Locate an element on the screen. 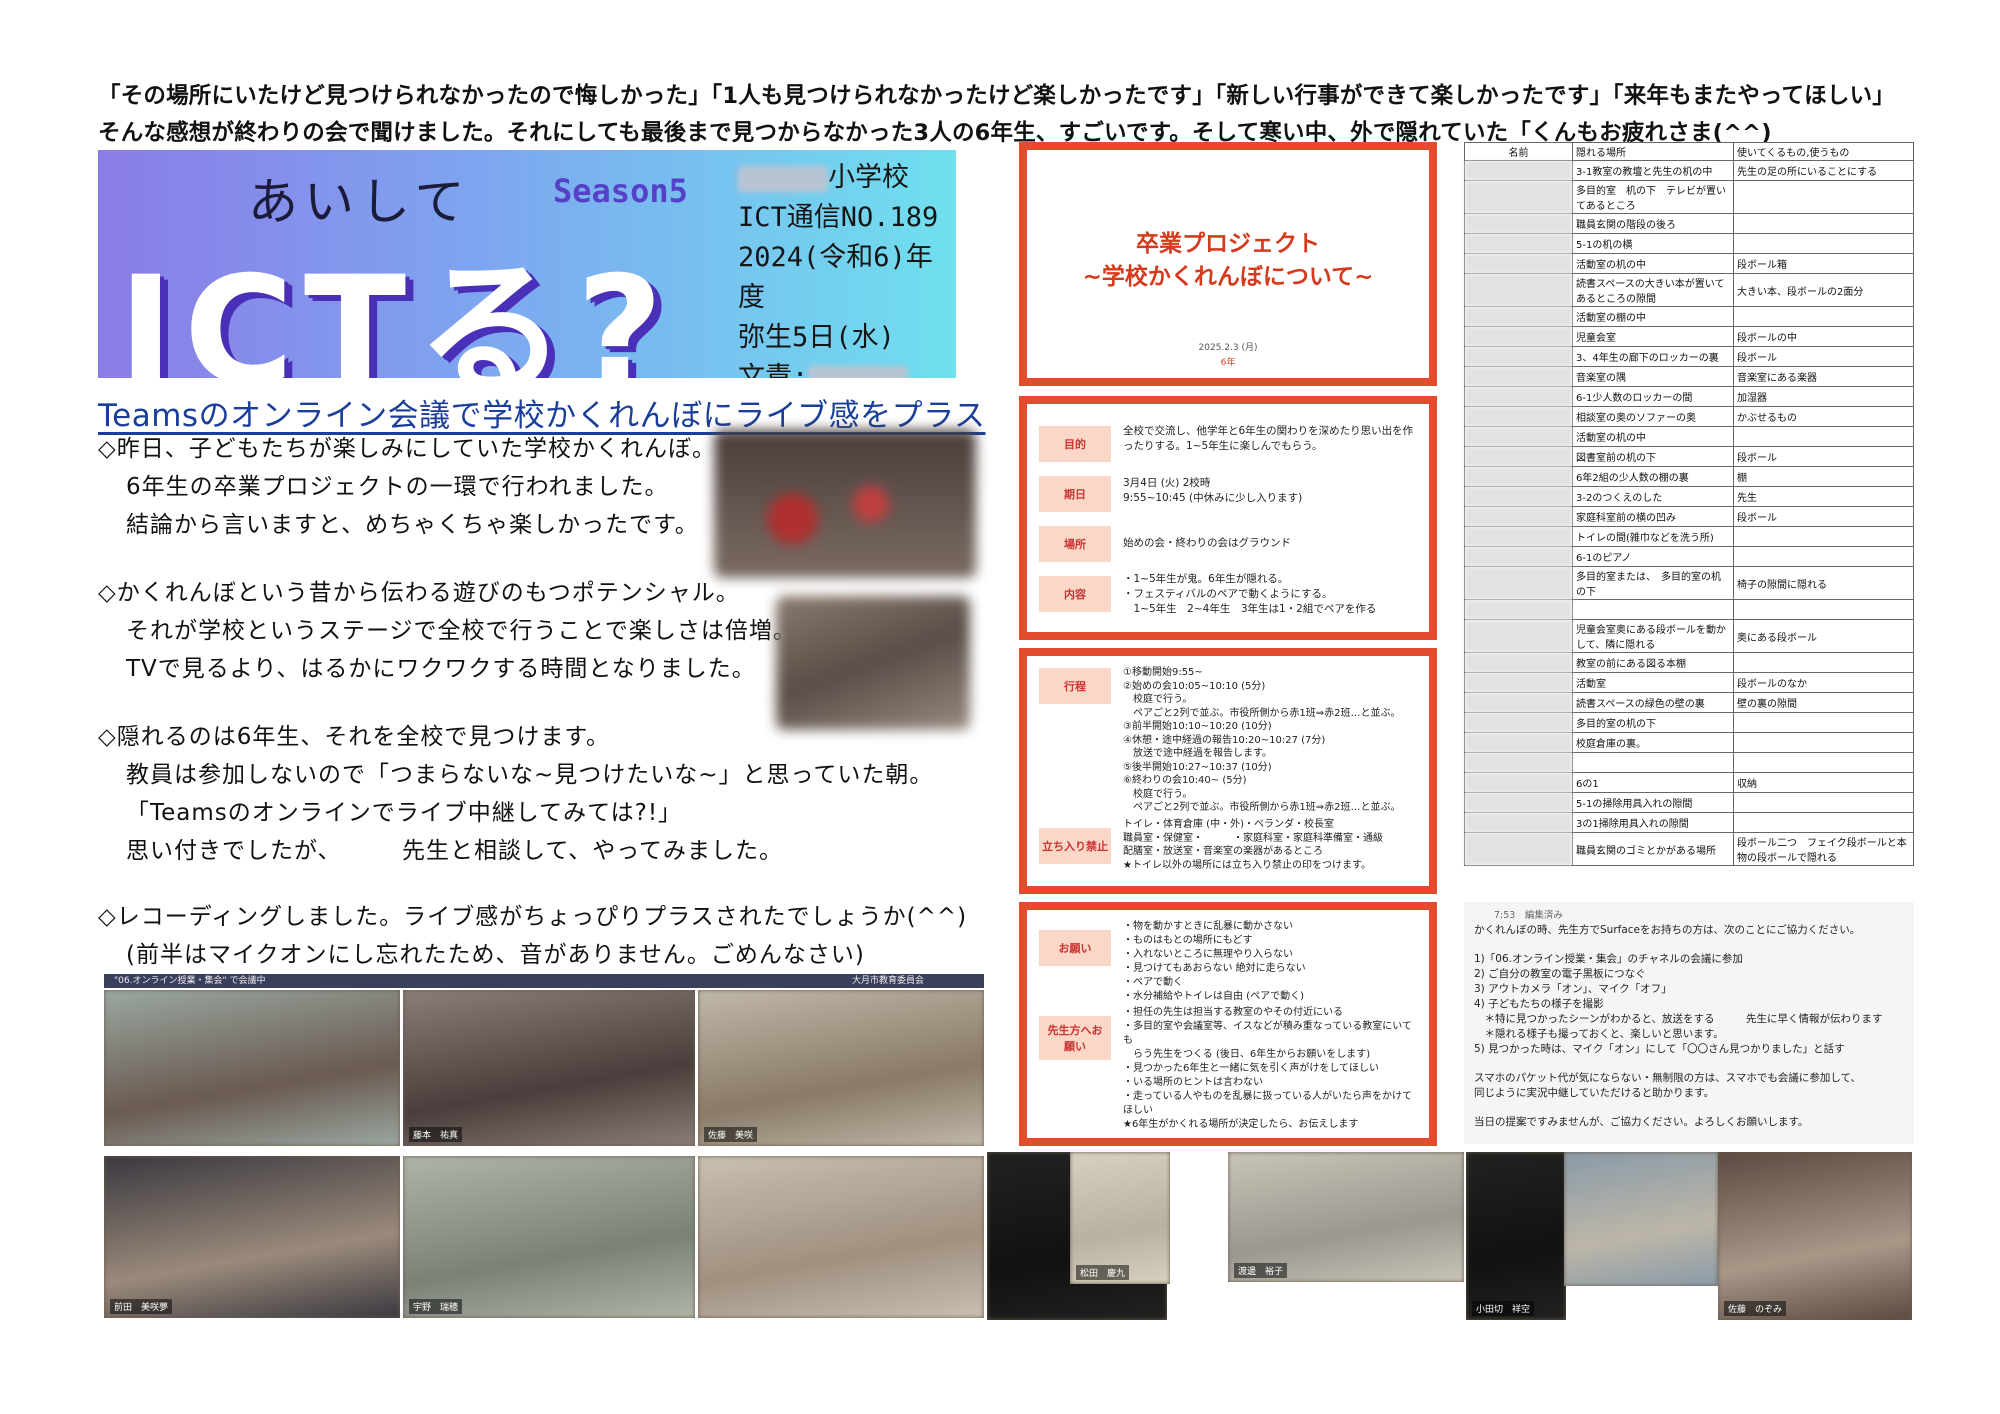 This screenshot has width=2000, height=1414. table-cell-place: 3の1掃除用具入れの隙間 is located at coordinates (1653, 822).